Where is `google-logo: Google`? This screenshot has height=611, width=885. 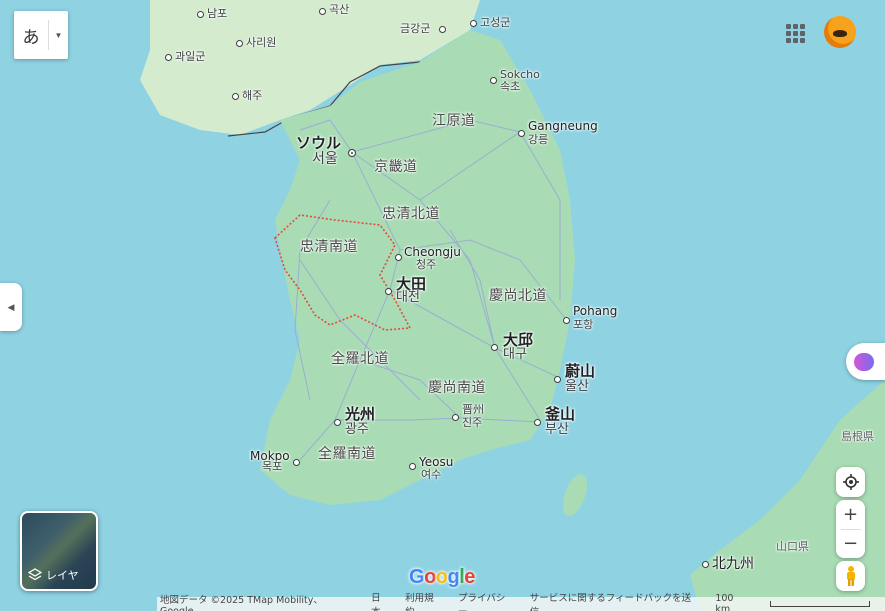 google-logo: Google is located at coordinates (442, 577).